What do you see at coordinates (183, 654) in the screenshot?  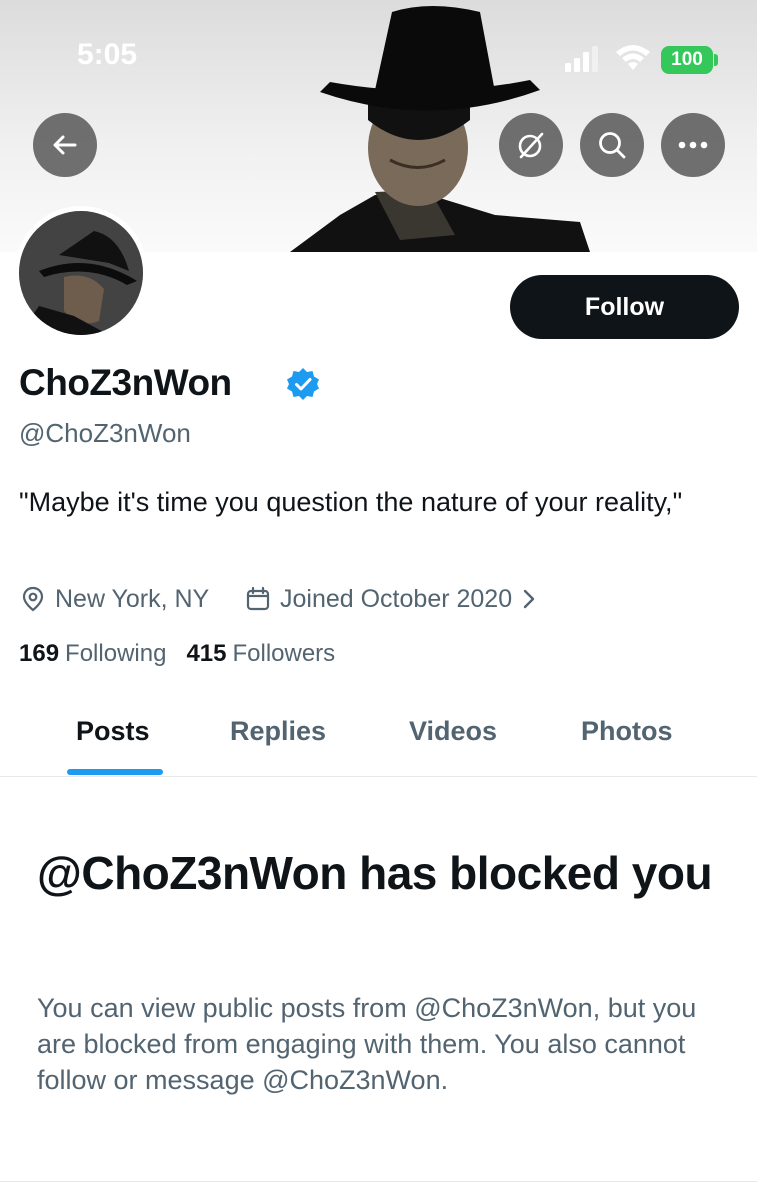 I see `follow-counts: 169 Following 415 Followers` at bounding box center [183, 654].